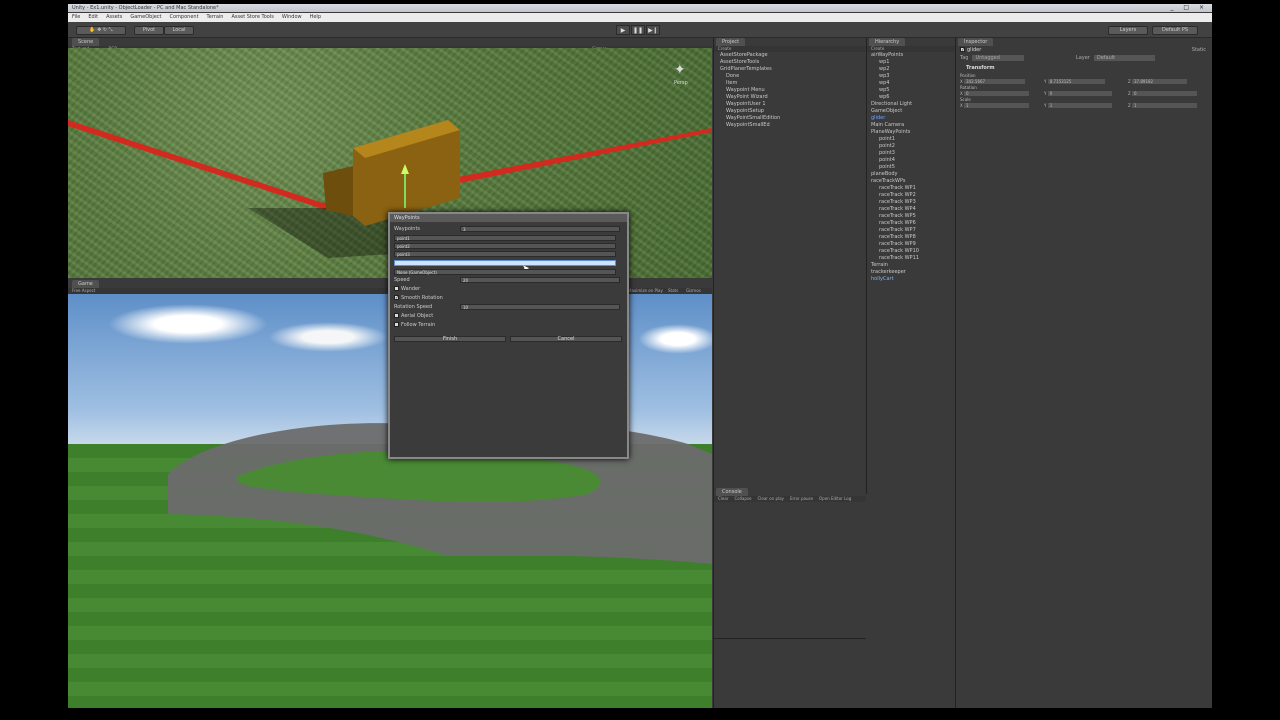  I want to click on menu-asset-store-tools: Asset Store Tools, so click(252, 17).